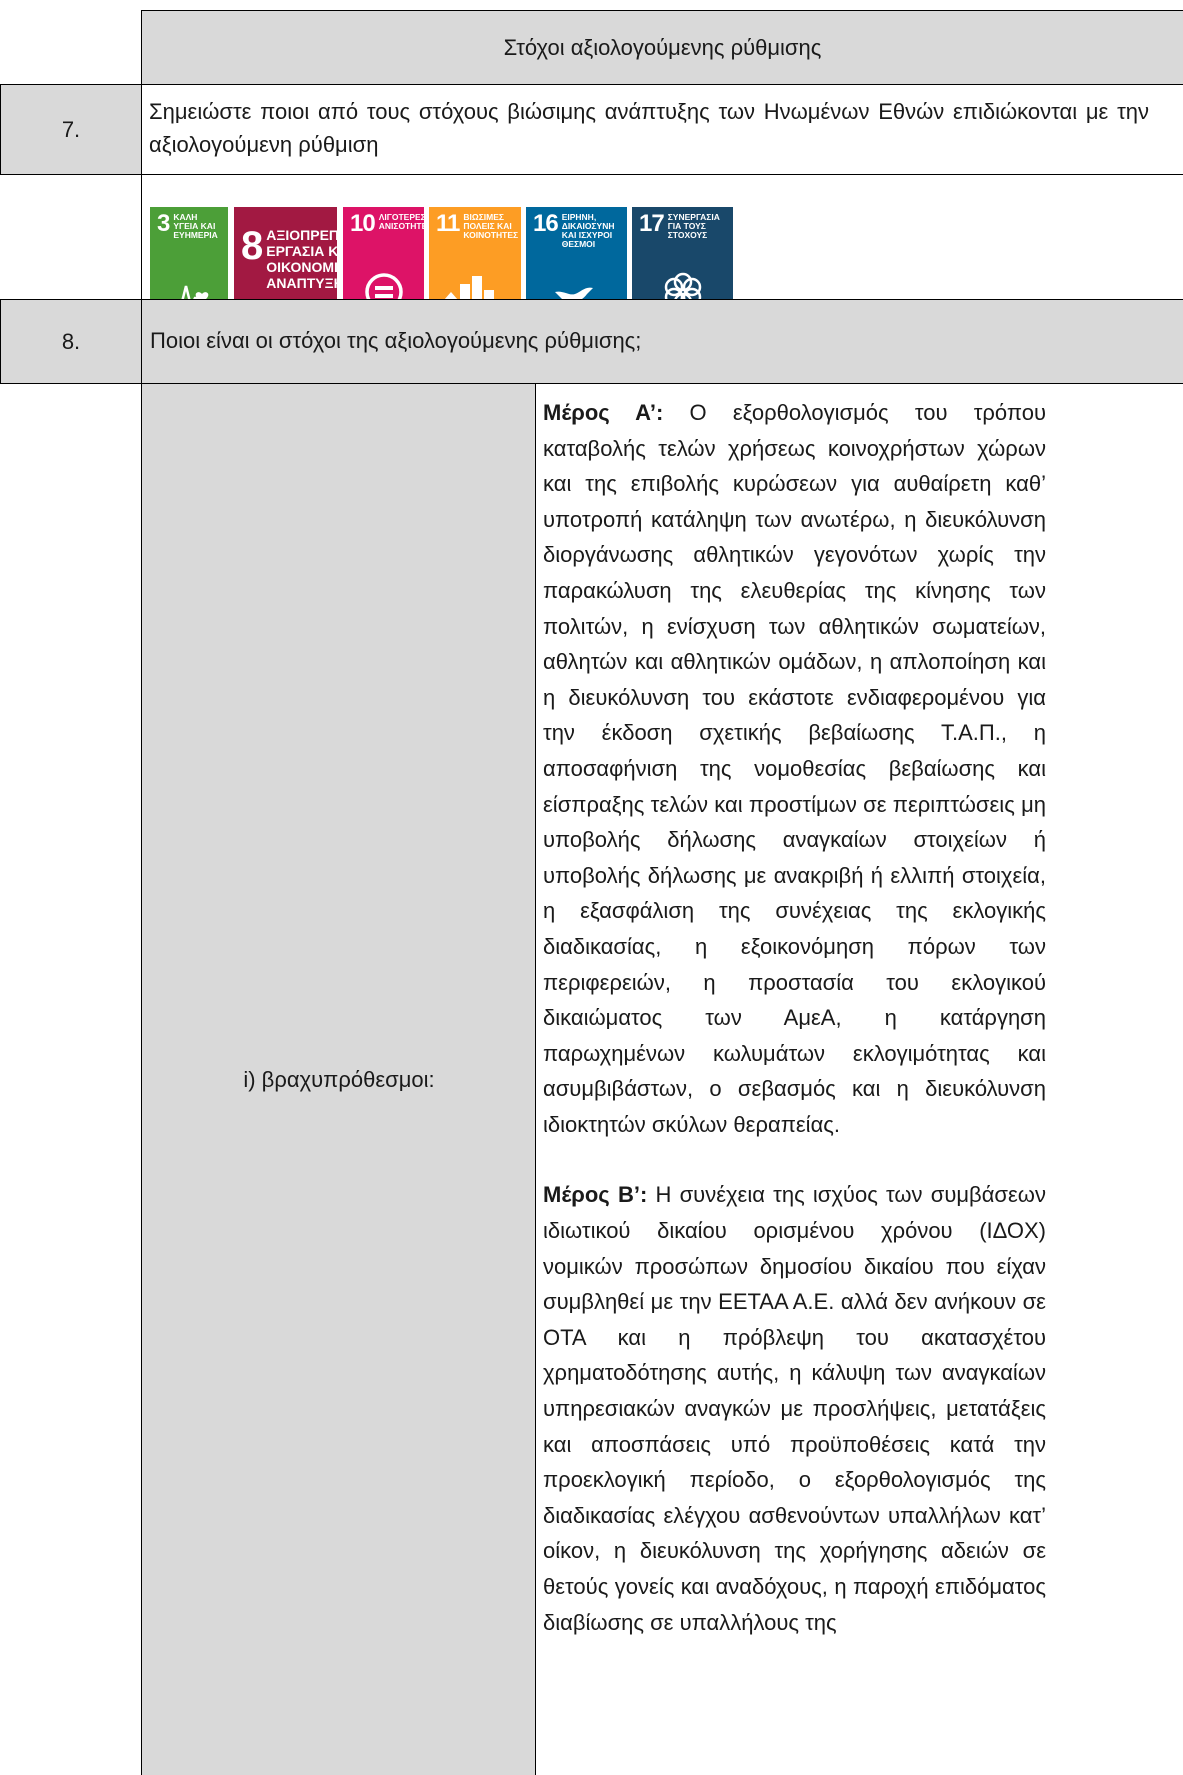 This screenshot has height=1775, width=1183. Describe the element at coordinates (252, 246) in the screenshot. I see `sdg-8-number: 8` at that location.